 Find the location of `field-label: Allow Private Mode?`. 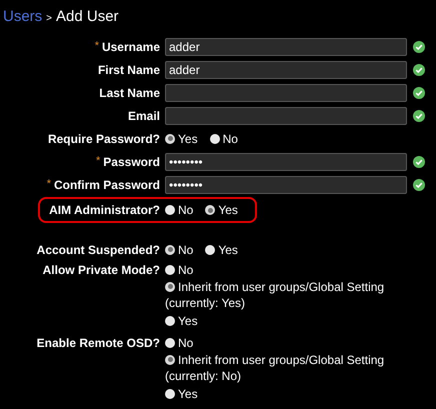

field-label: Allow Private Mode? is located at coordinates (101, 270).